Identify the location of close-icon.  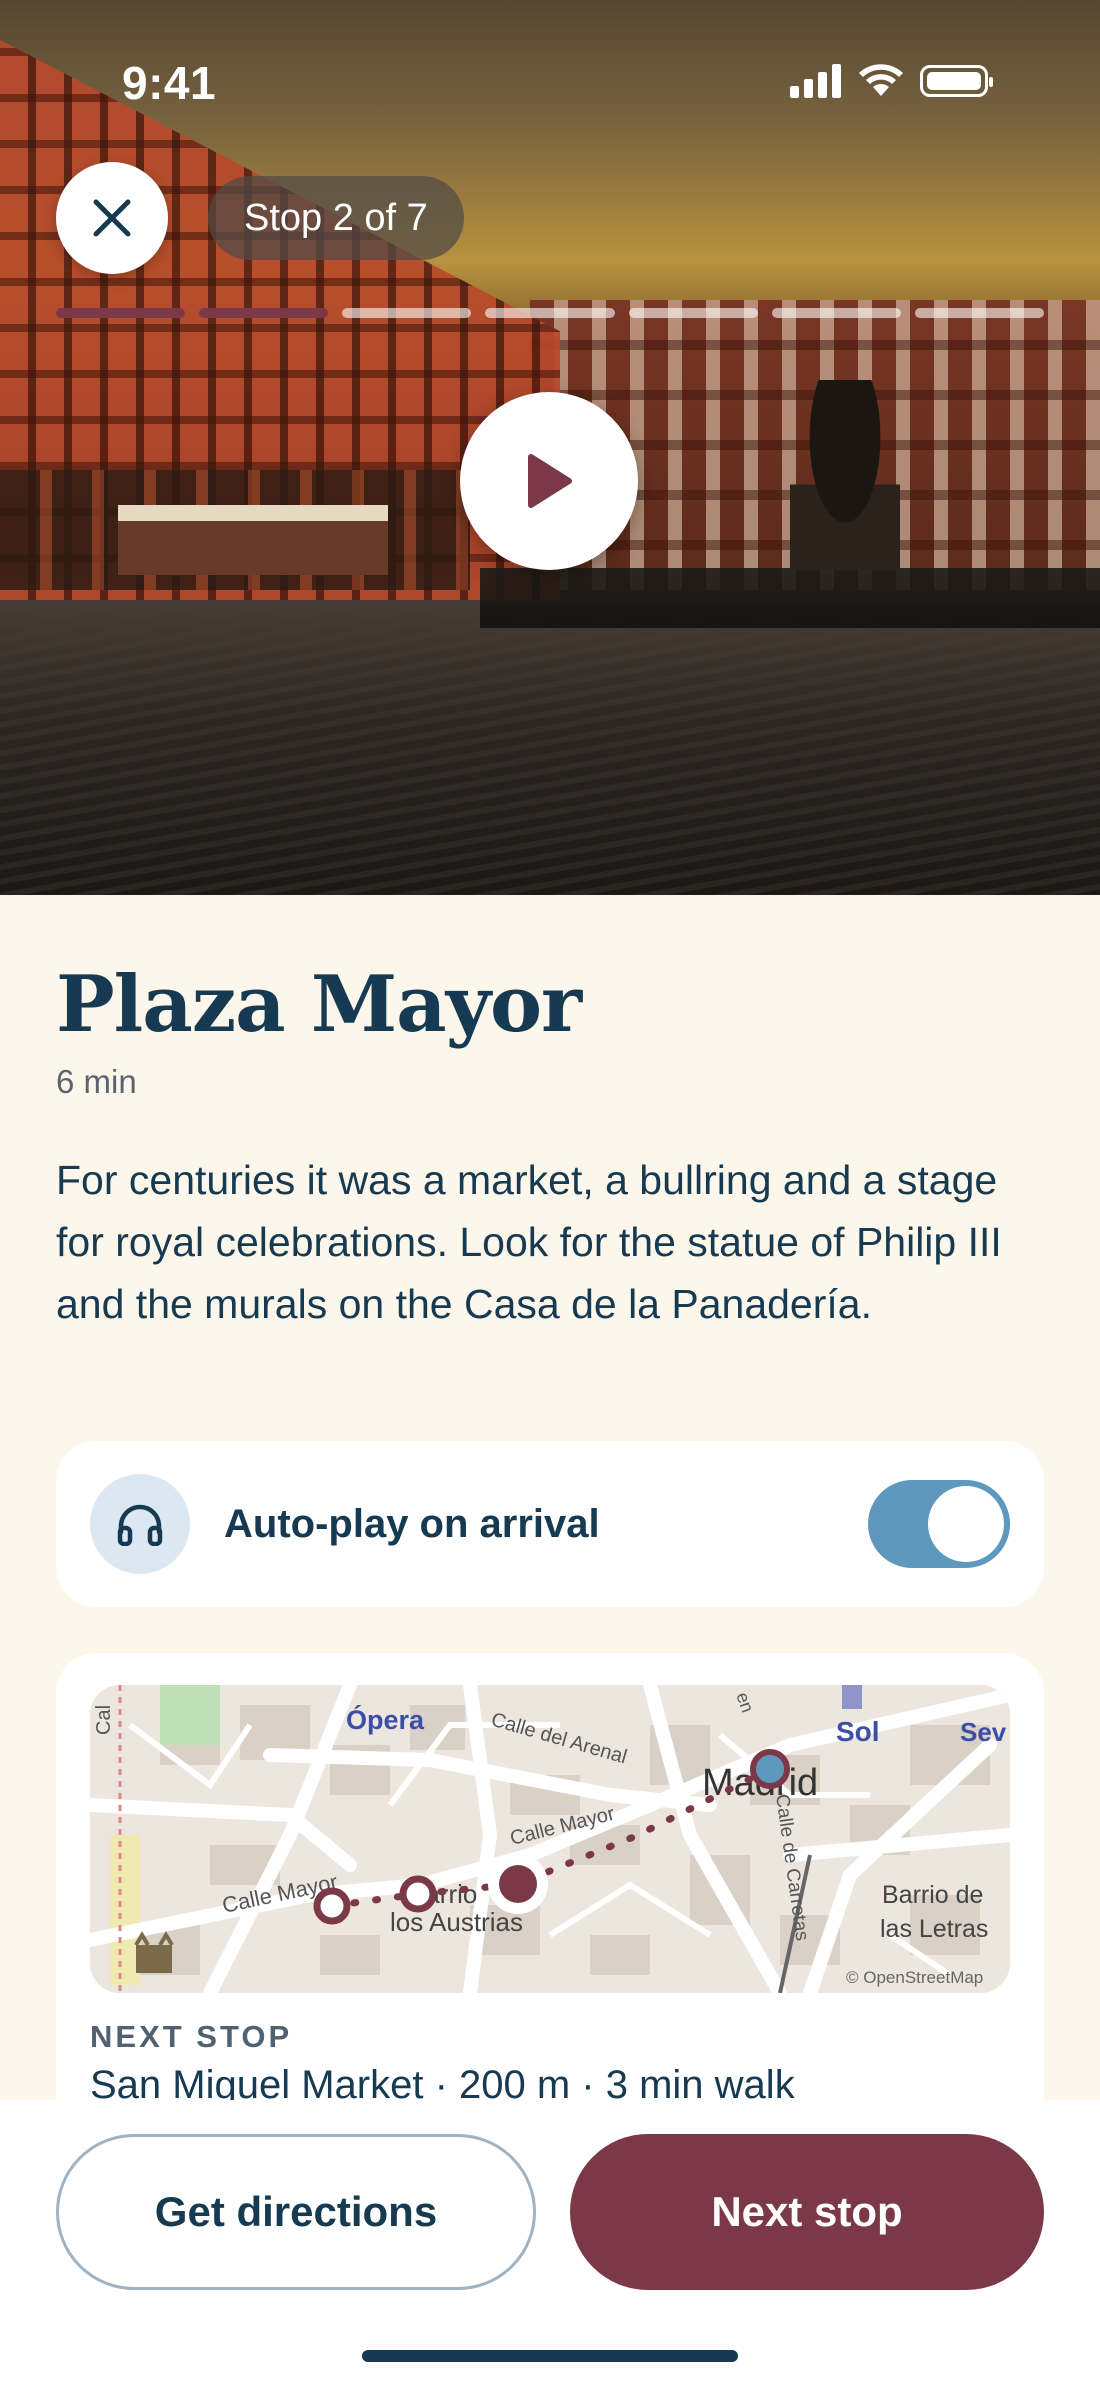
(112, 218).